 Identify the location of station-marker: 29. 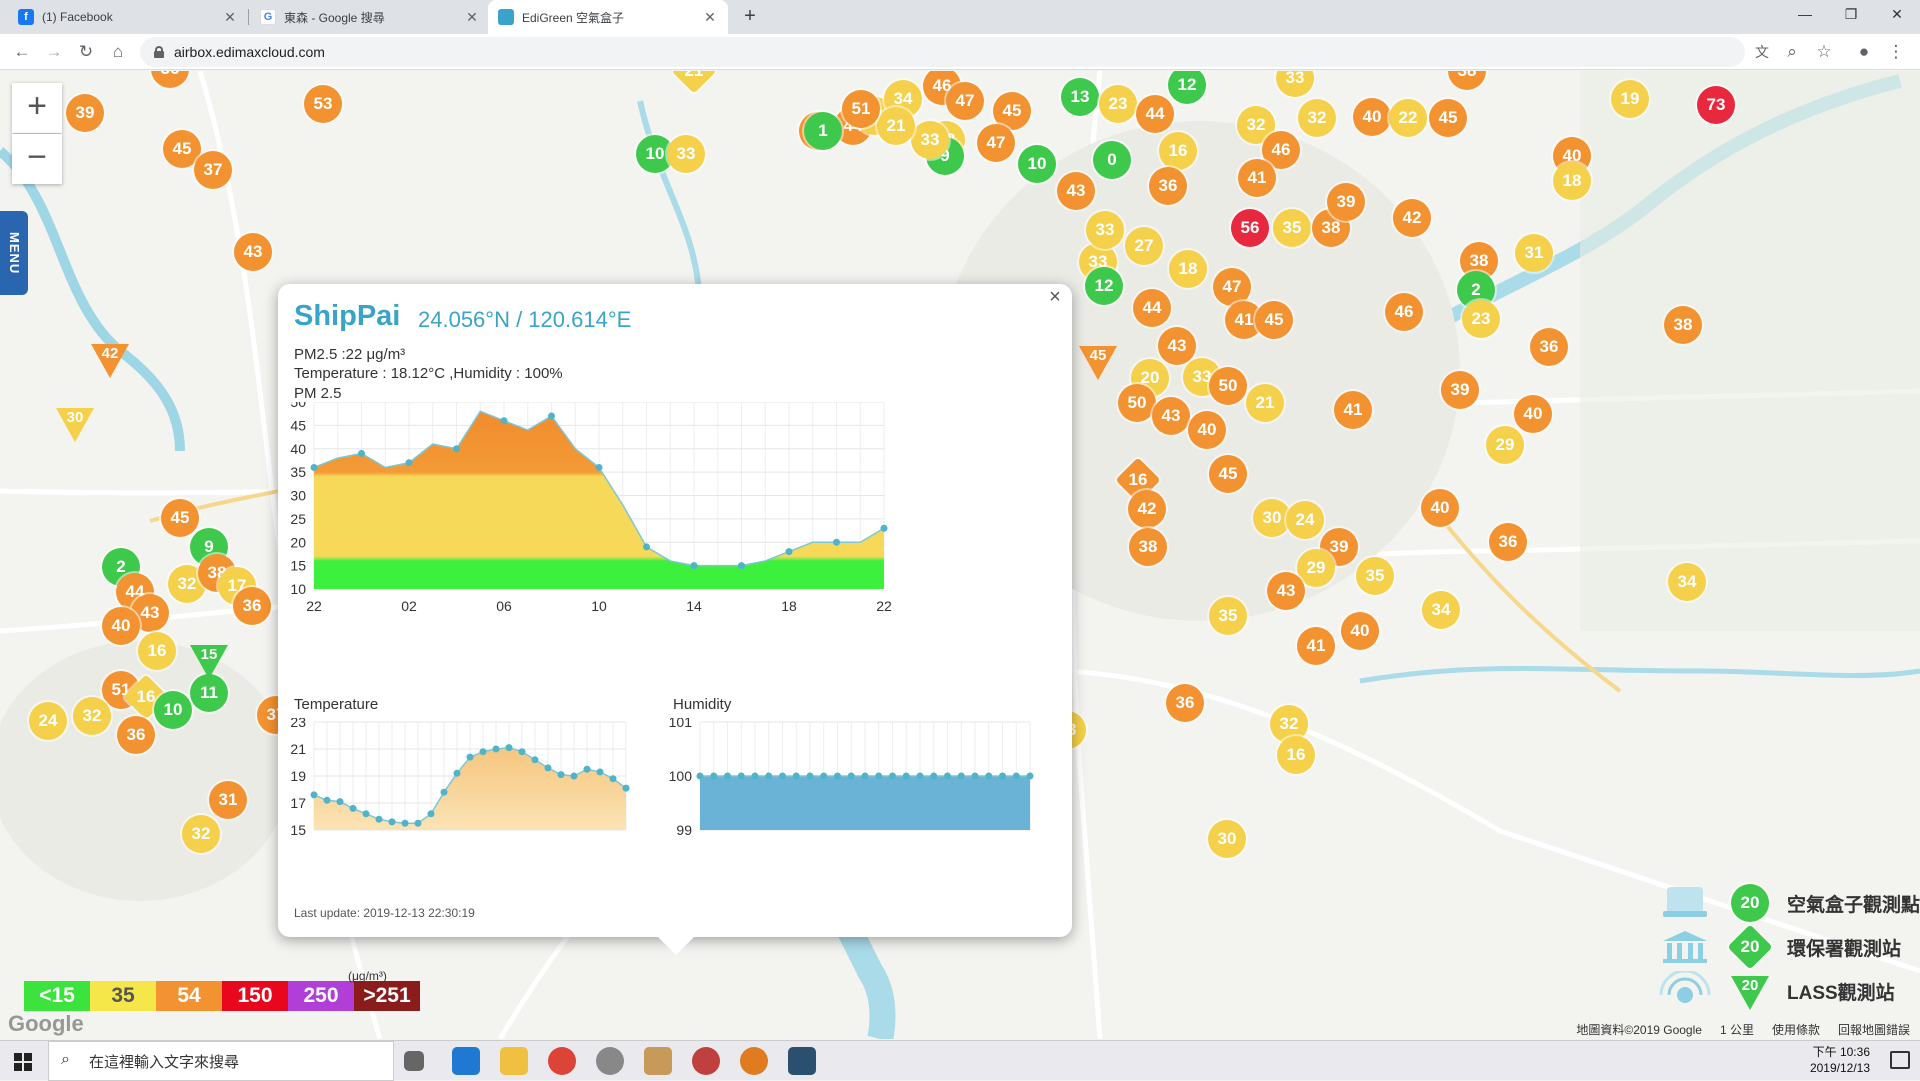
(1505, 445).